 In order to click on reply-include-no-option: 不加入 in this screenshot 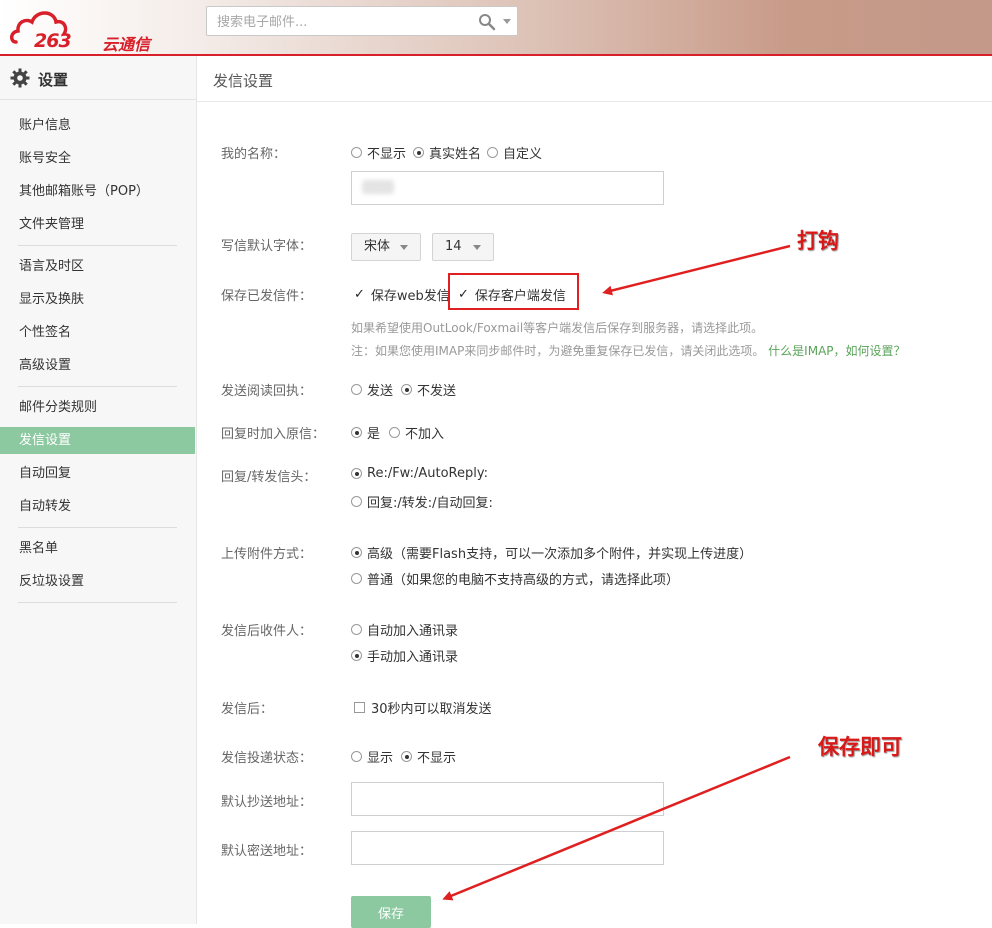, I will do `click(416, 432)`.